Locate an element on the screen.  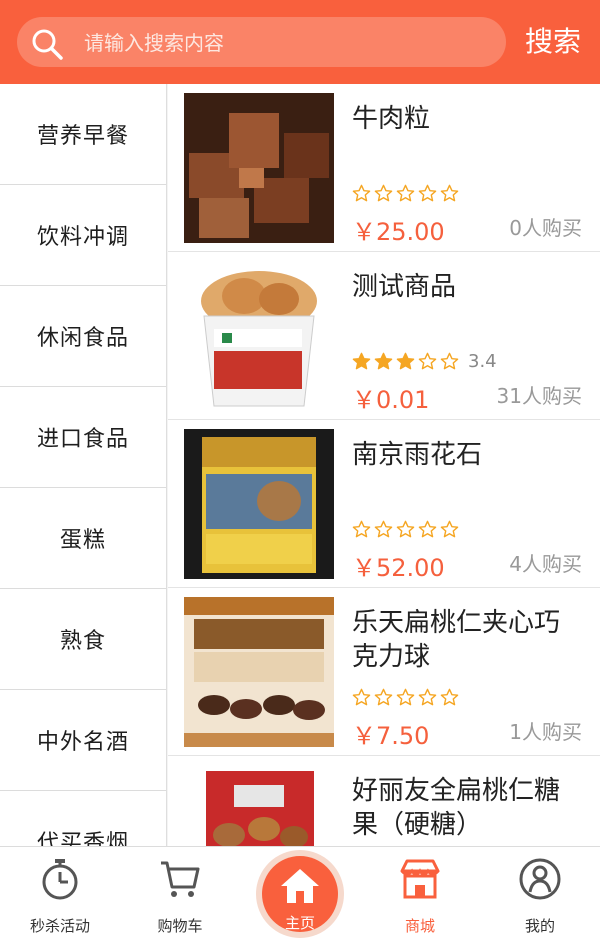
product-price: ￥25.00 is located at coordinates (398, 232).